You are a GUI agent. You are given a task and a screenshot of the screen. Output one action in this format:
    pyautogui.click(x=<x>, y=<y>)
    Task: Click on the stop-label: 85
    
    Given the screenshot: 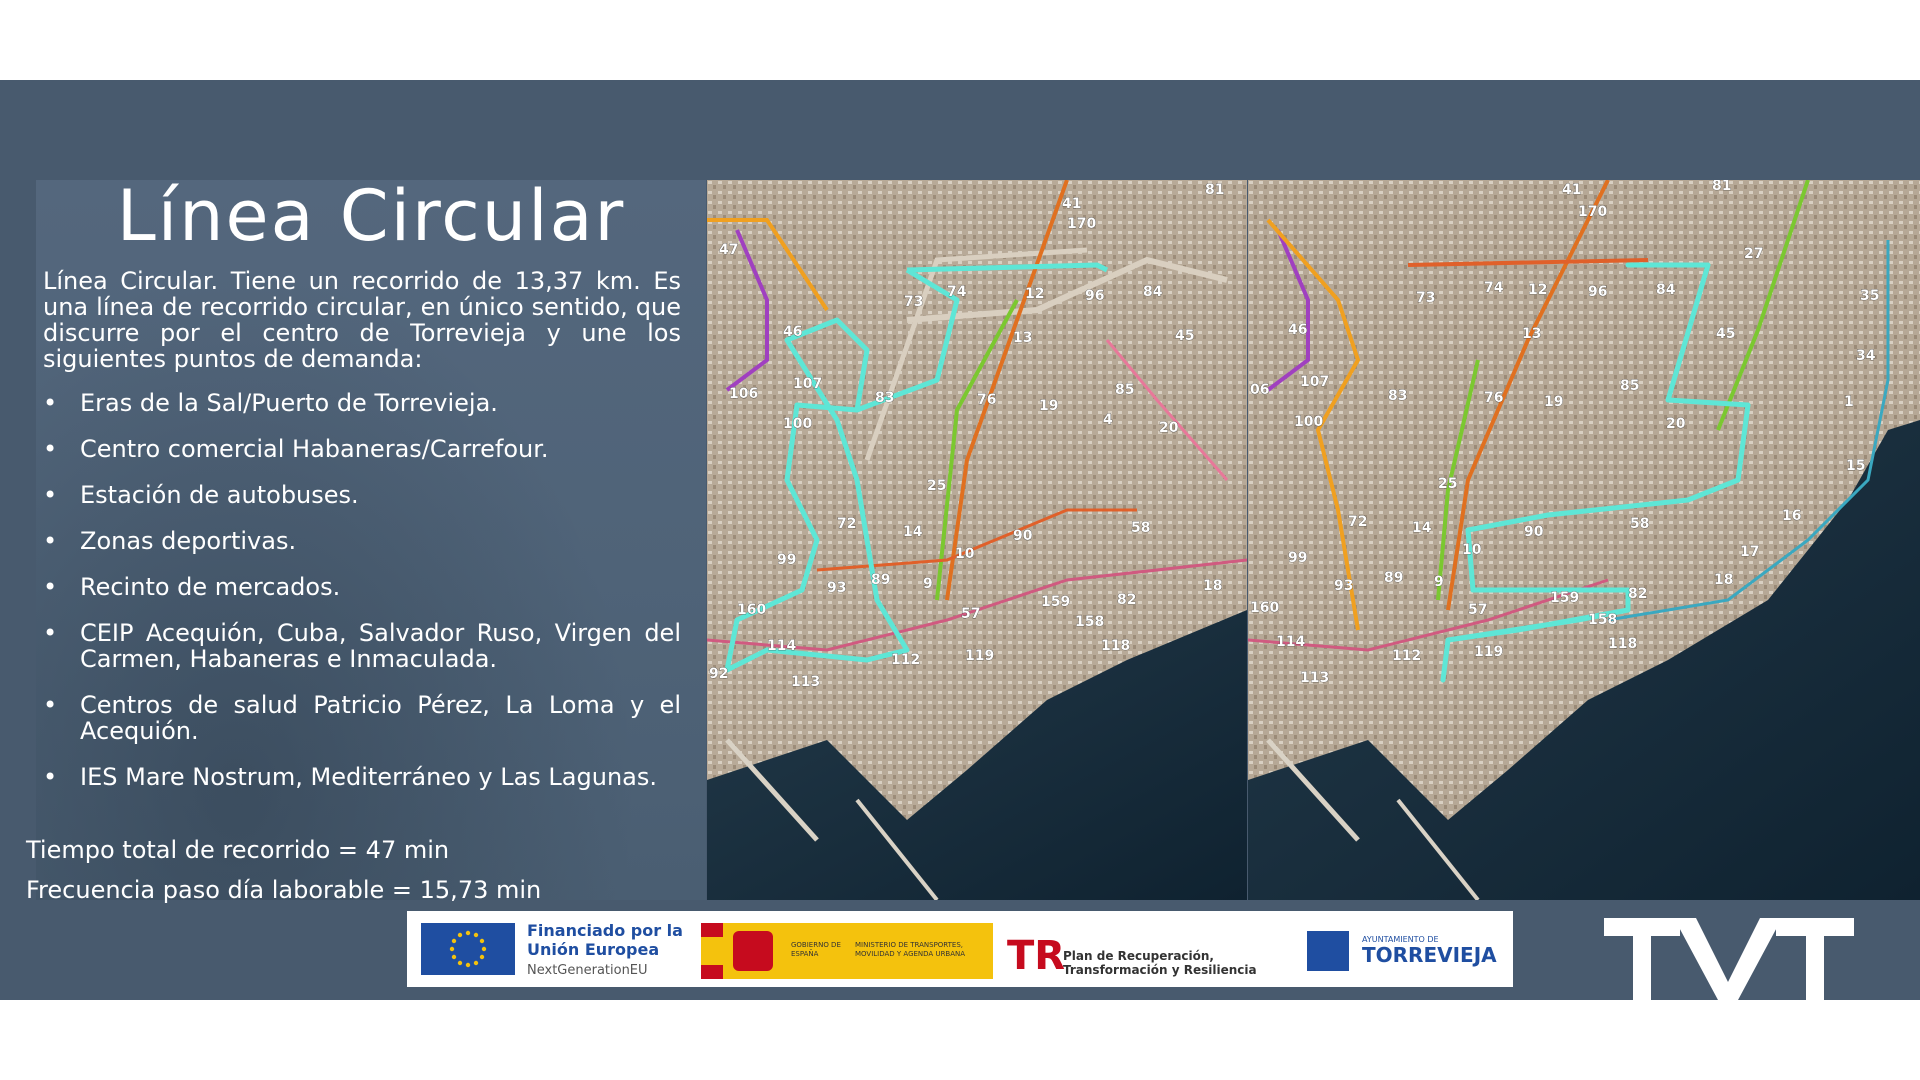 What is the action you would take?
    pyautogui.click(x=1124, y=390)
    